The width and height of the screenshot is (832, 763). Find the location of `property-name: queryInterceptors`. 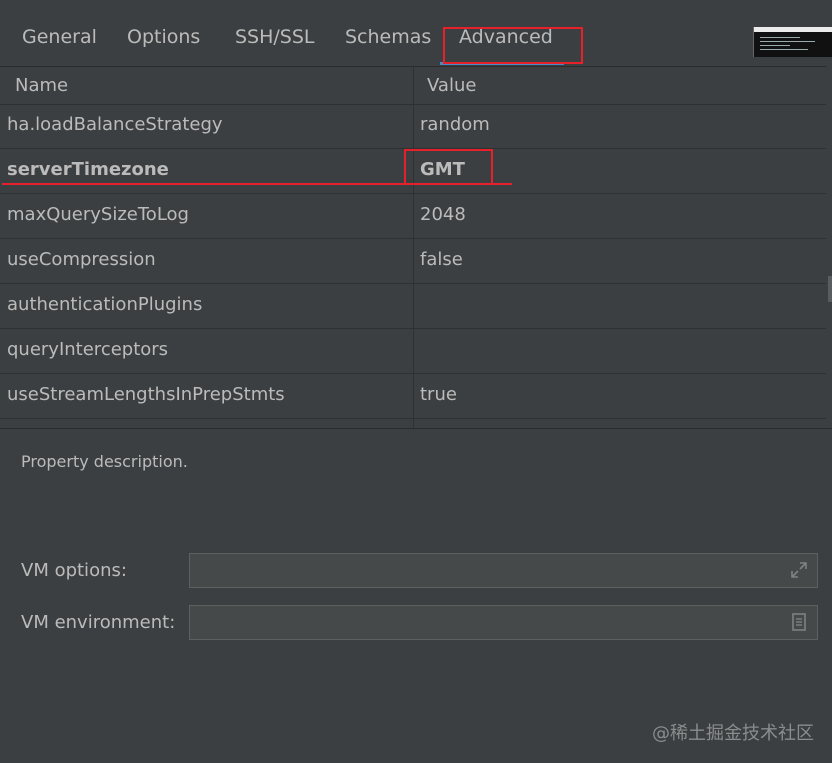

property-name: queryInterceptors is located at coordinates (88, 349).